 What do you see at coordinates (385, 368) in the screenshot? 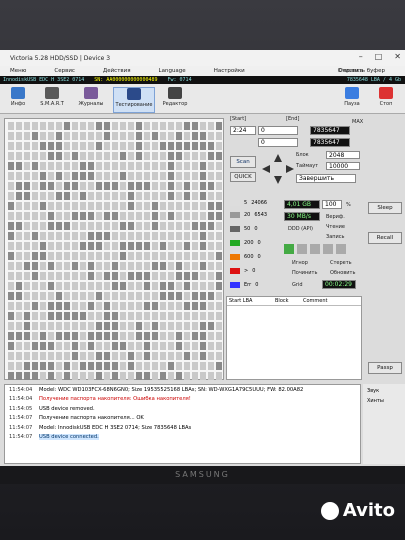
I see `passp-button: Passp` at bounding box center [385, 368].